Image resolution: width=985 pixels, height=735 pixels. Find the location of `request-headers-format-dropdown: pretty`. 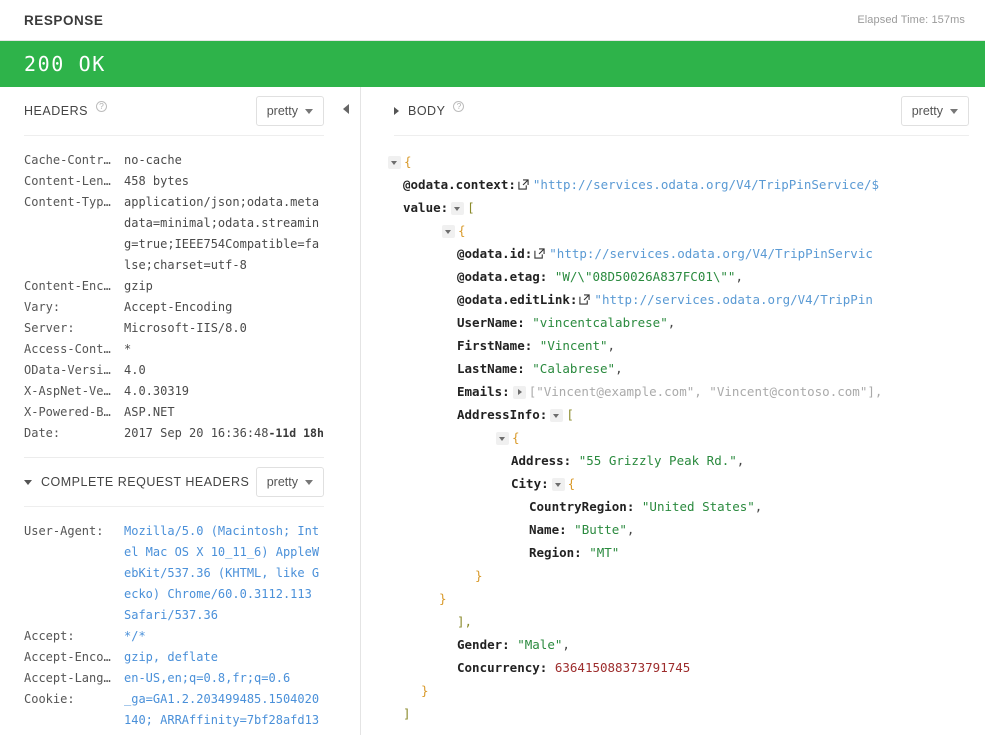

request-headers-format-dropdown: pretty is located at coordinates (289, 482).